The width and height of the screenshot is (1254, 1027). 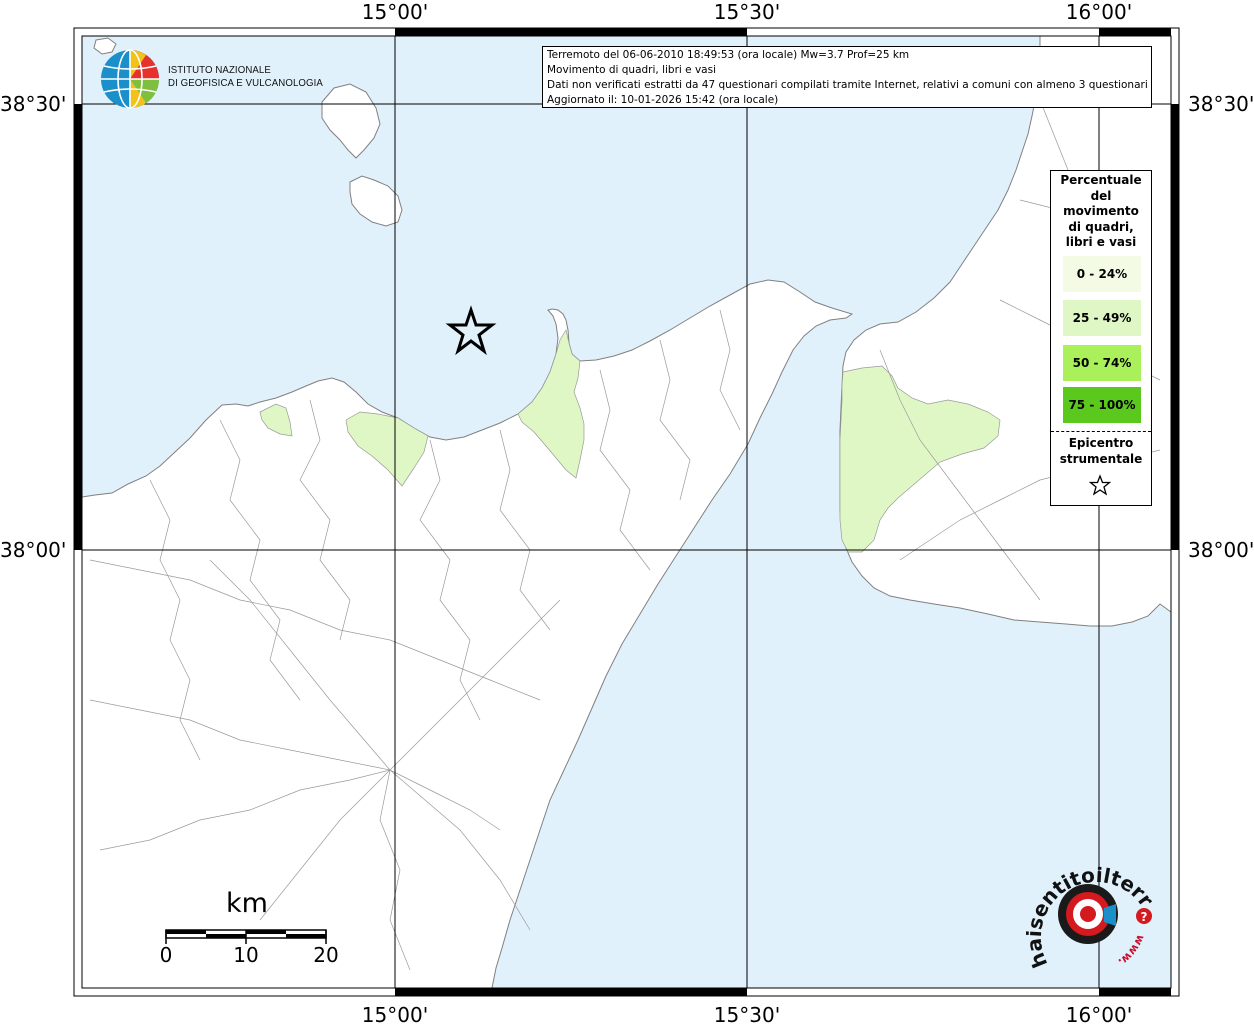 I want to click on lon-label-top-15-00: 15°00', so click(x=395, y=12).